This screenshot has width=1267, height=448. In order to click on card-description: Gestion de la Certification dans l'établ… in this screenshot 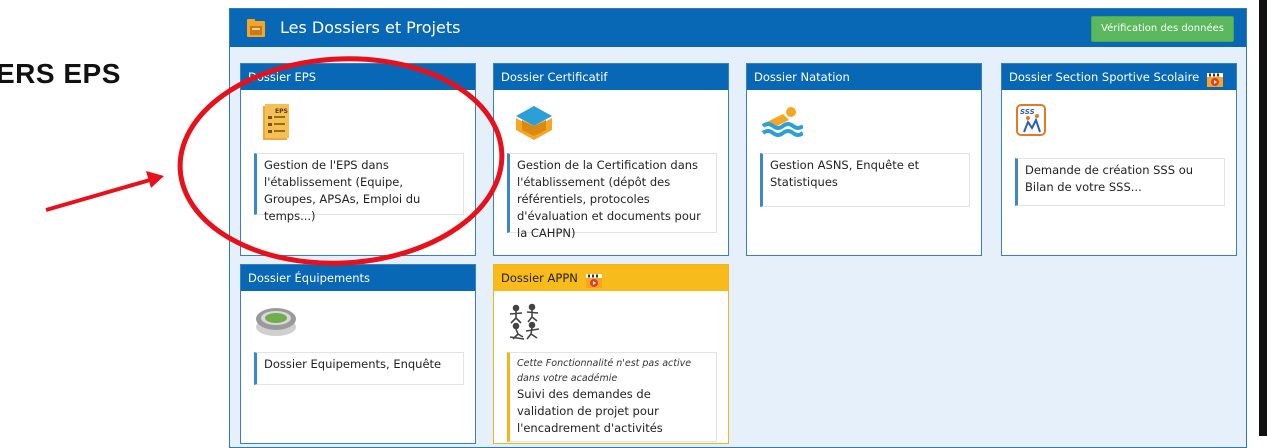, I will do `click(612, 196)`.